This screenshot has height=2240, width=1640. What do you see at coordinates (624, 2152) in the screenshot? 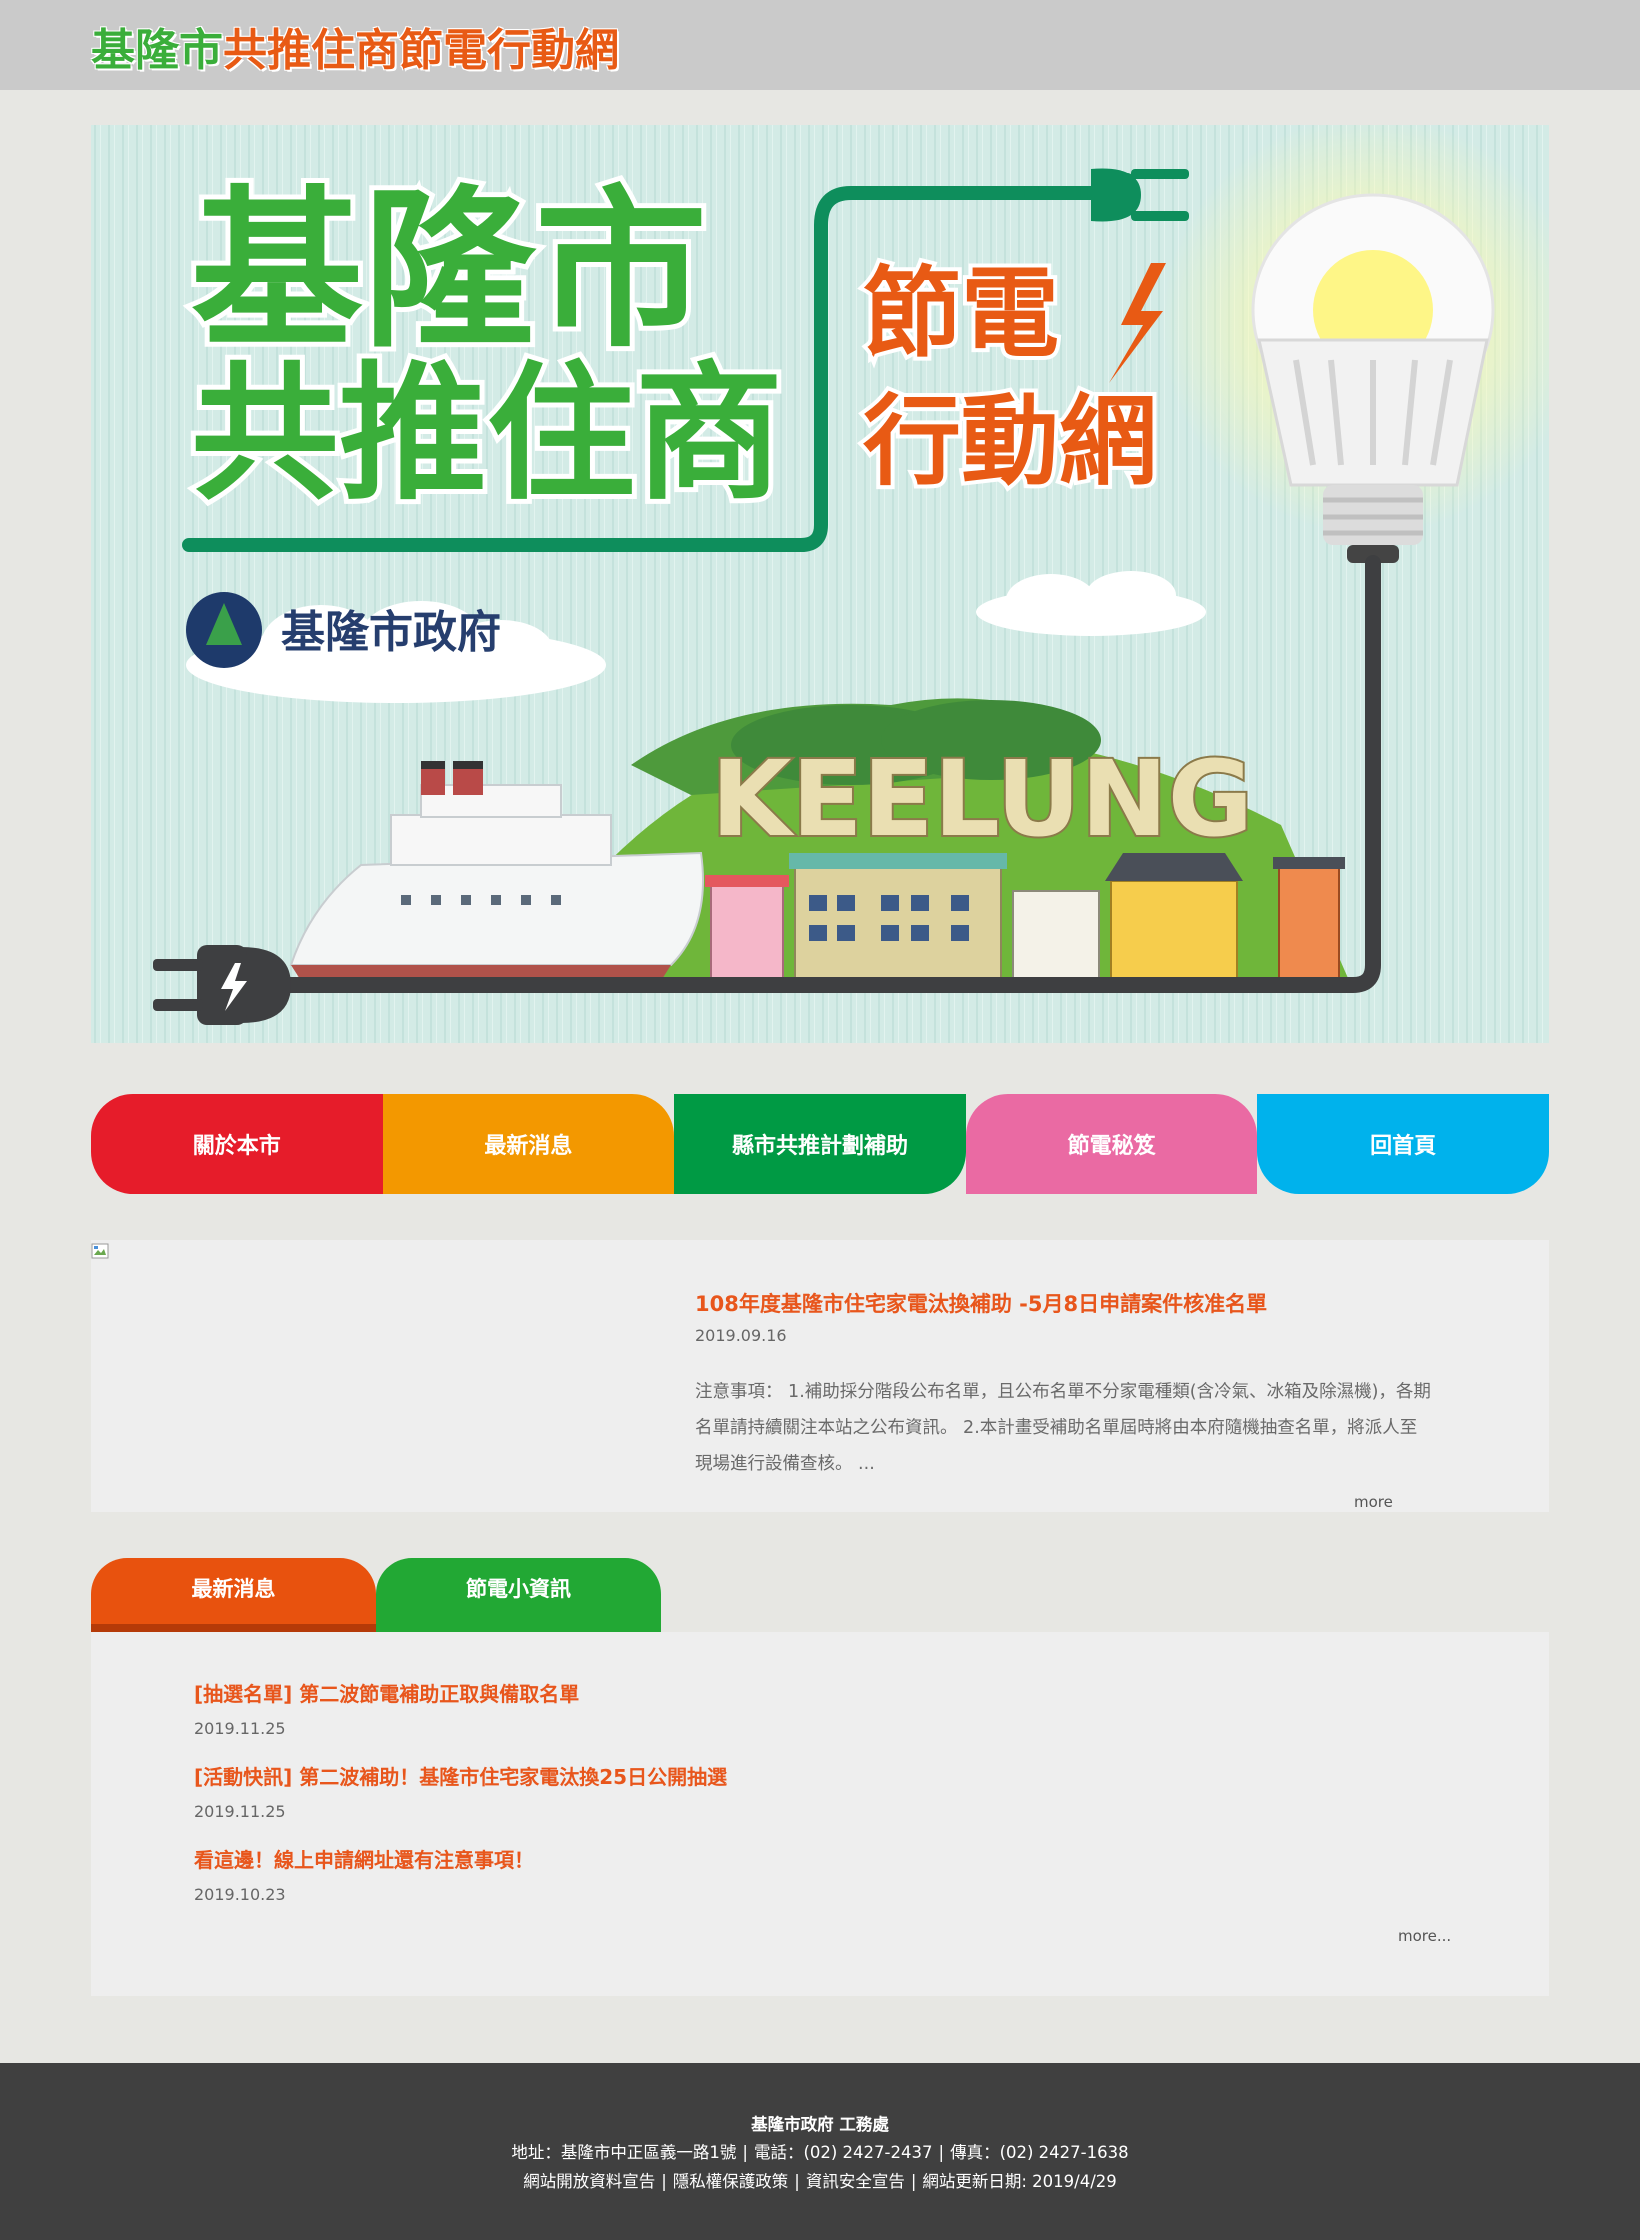
I see `footer-address: 地址：基隆市中正區義一路1號` at bounding box center [624, 2152].